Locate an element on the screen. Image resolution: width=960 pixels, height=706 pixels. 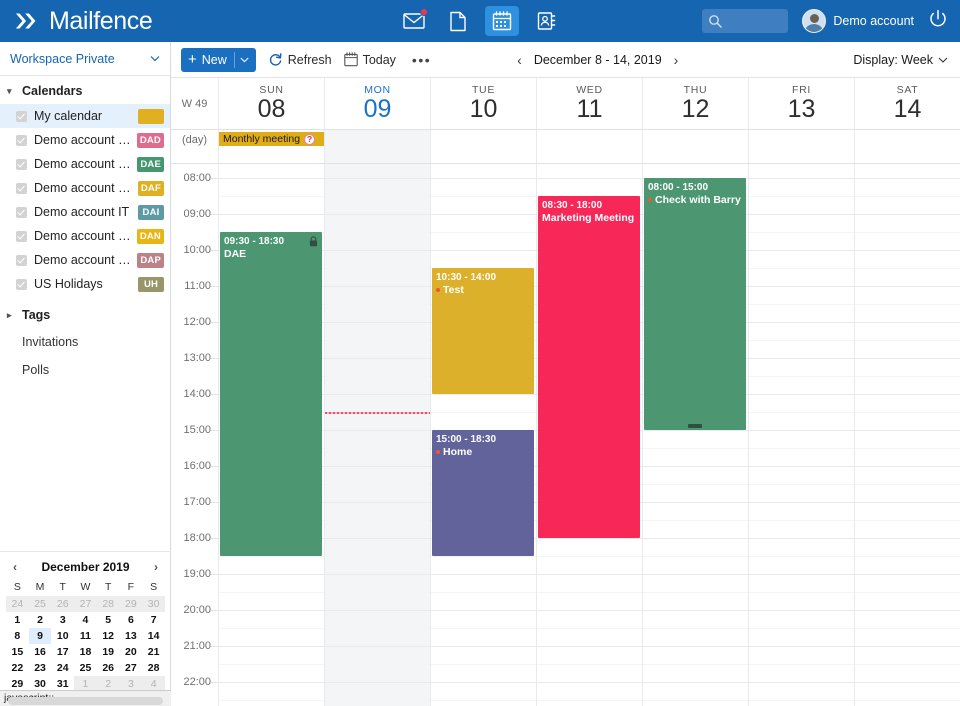
mini-calendar-day: 15 is located at coordinates (17, 652).